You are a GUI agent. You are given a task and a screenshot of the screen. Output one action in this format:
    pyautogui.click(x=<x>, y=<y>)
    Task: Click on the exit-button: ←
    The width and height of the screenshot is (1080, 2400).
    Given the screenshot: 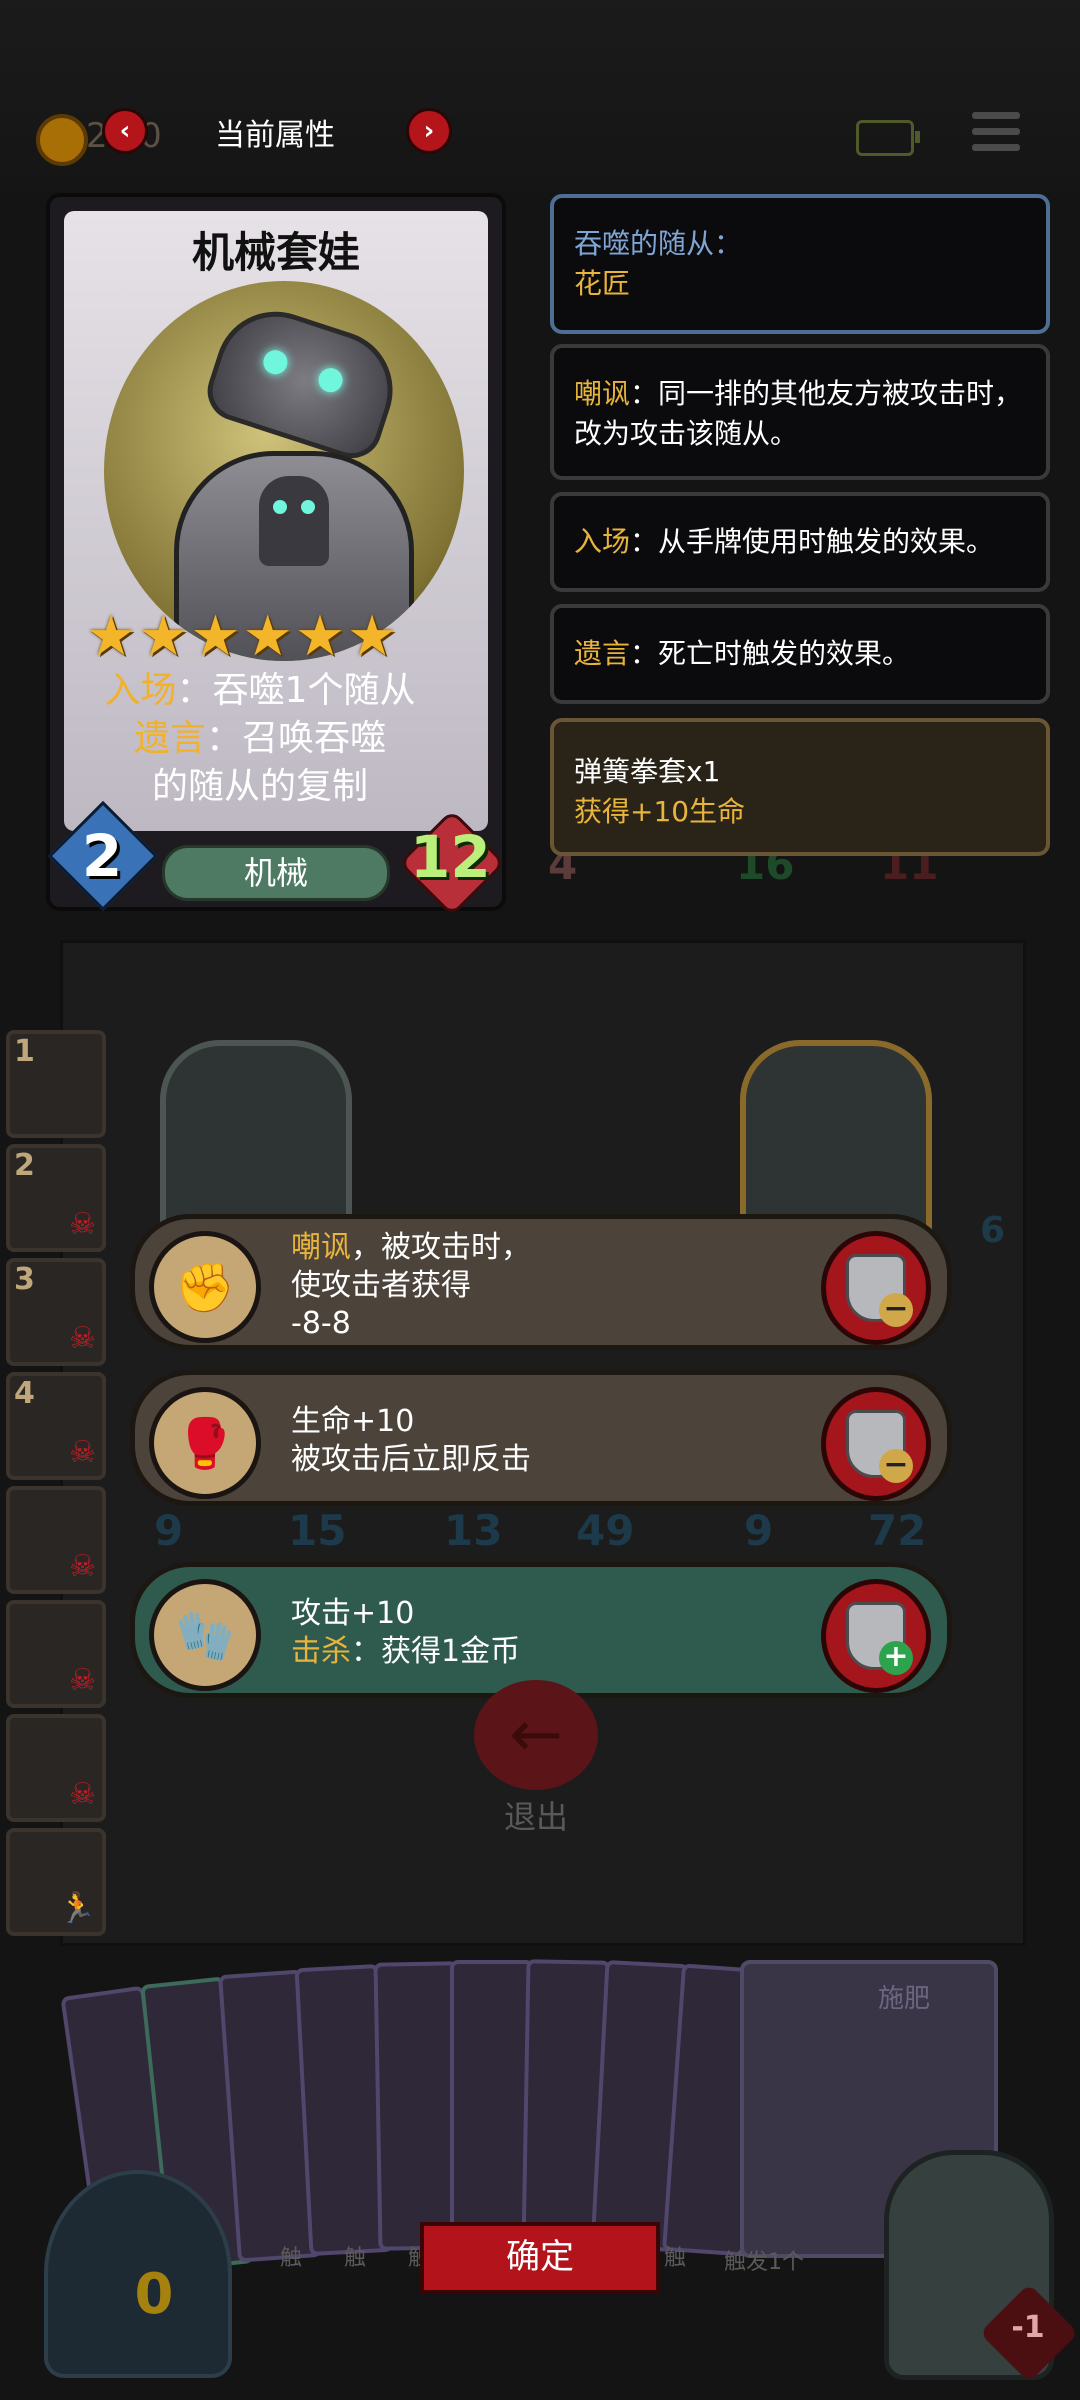 What is the action you would take?
    pyautogui.click(x=536, y=1735)
    